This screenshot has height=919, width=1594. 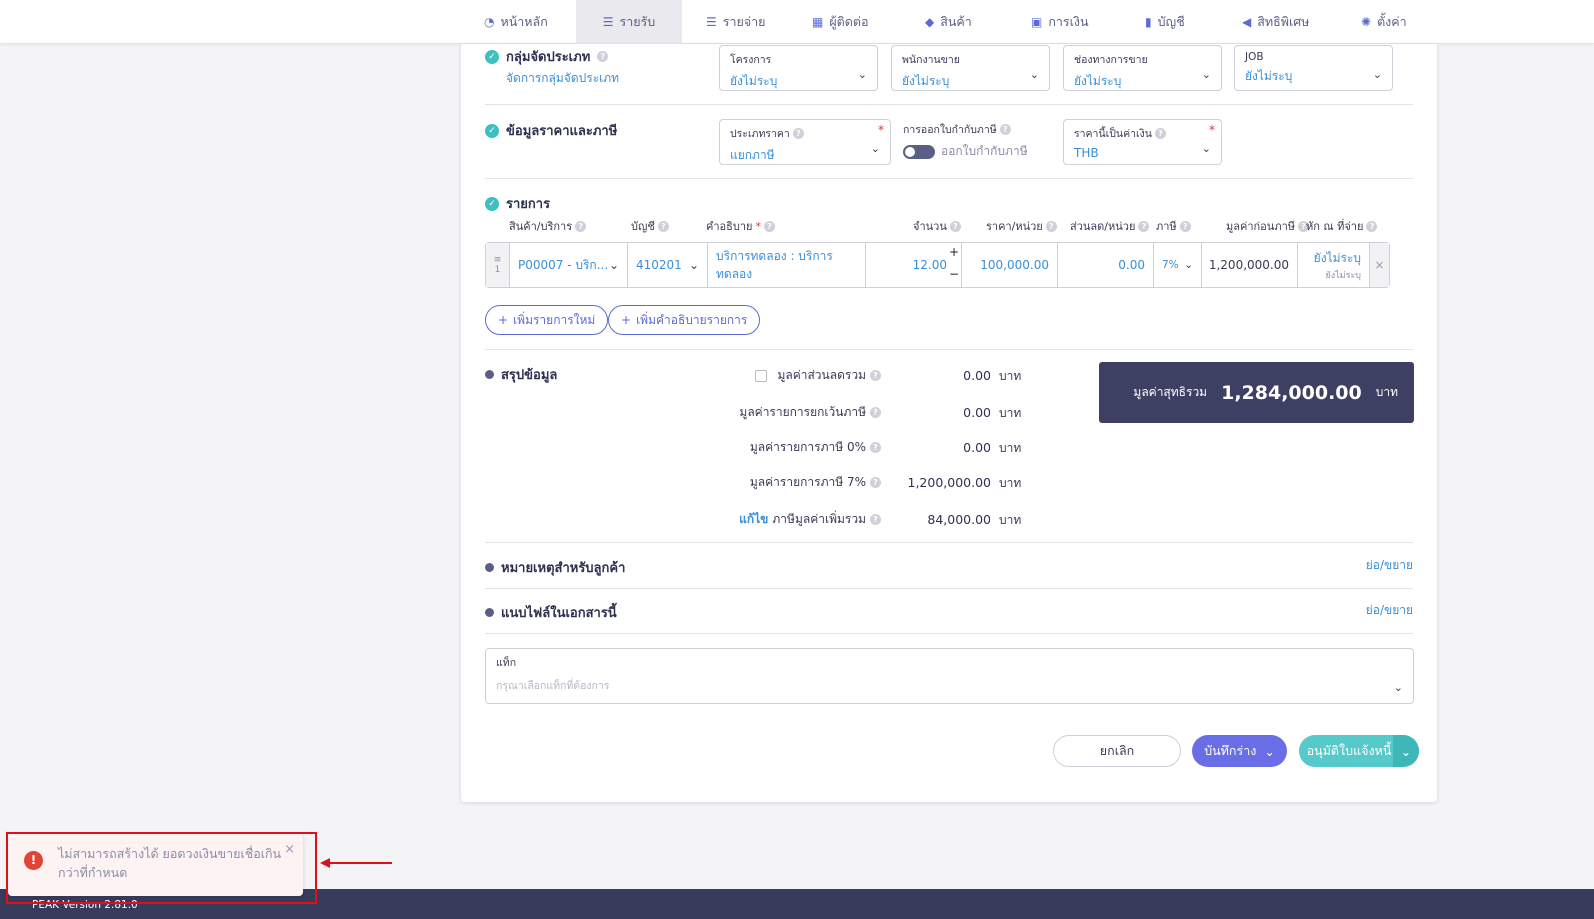 I want to click on summary-section-title: สรุปข้อมูล, so click(x=521, y=374).